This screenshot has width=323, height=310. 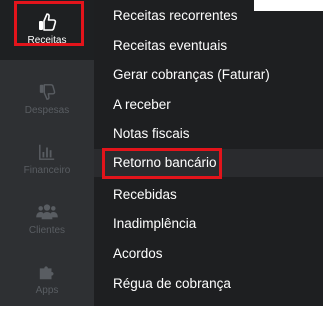 What do you see at coordinates (208, 284) in the screenshot?
I see `menu-item-regua-de-cobranca: Régua de cobrança` at bounding box center [208, 284].